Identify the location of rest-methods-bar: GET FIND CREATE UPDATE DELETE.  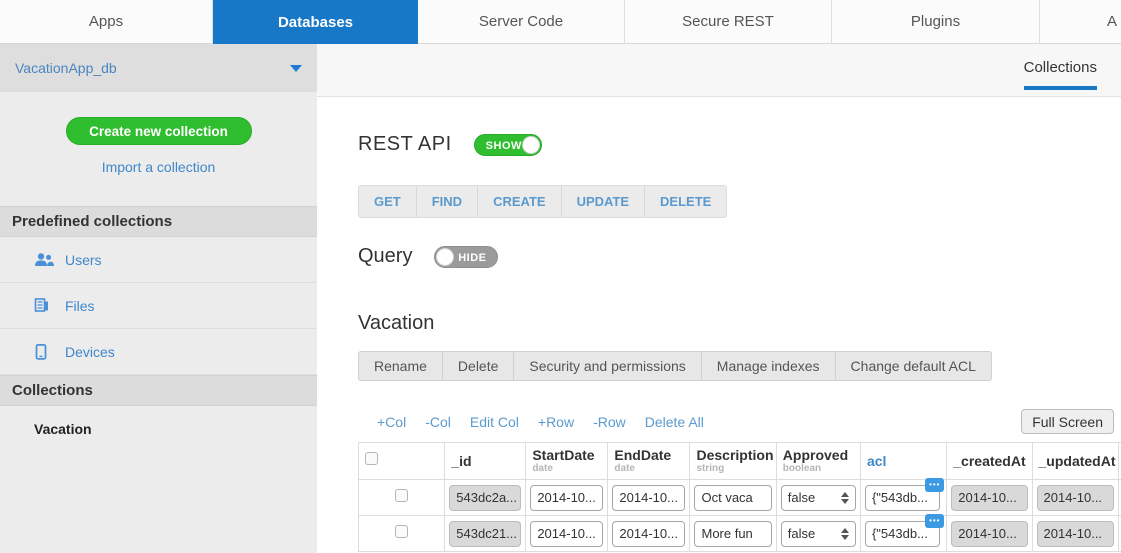
(543, 201).